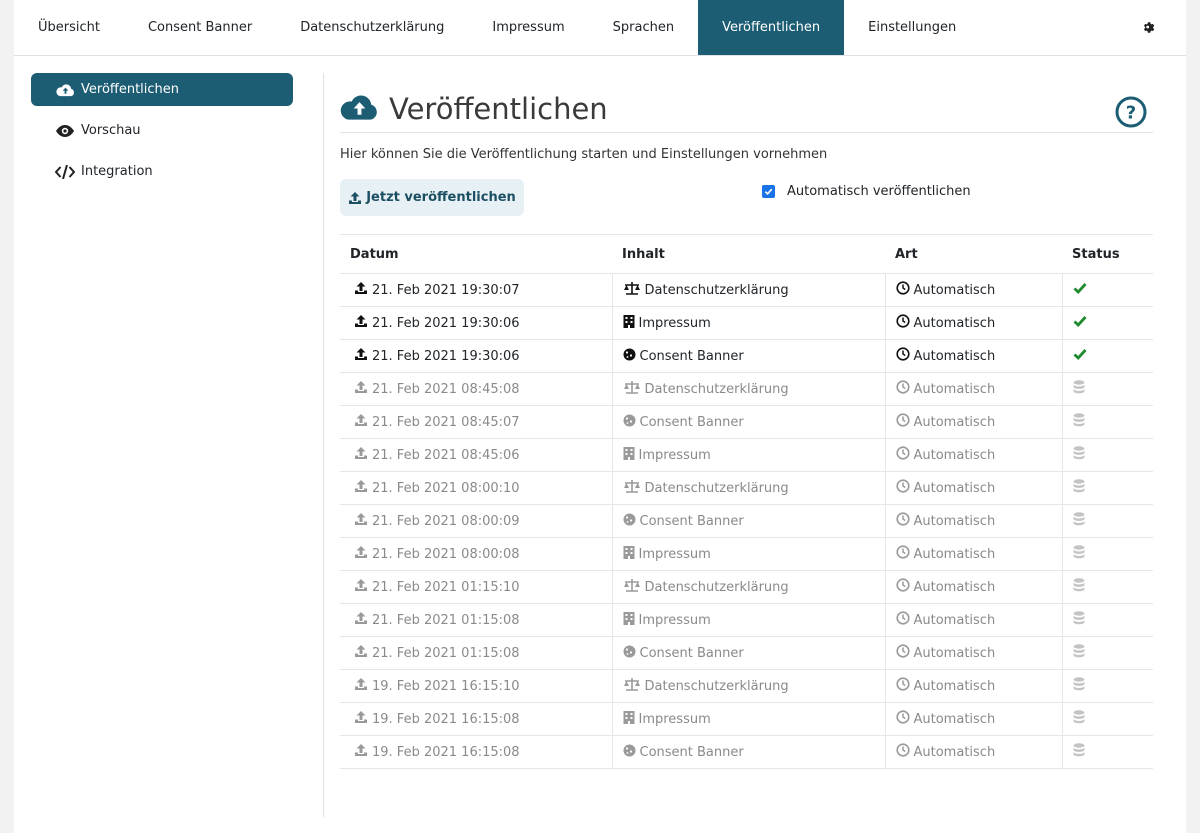 The height and width of the screenshot is (833, 1200). What do you see at coordinates (359, 109) in the screenshot?
I see `cloud-upload-icon` at bounding box center [359, 109].